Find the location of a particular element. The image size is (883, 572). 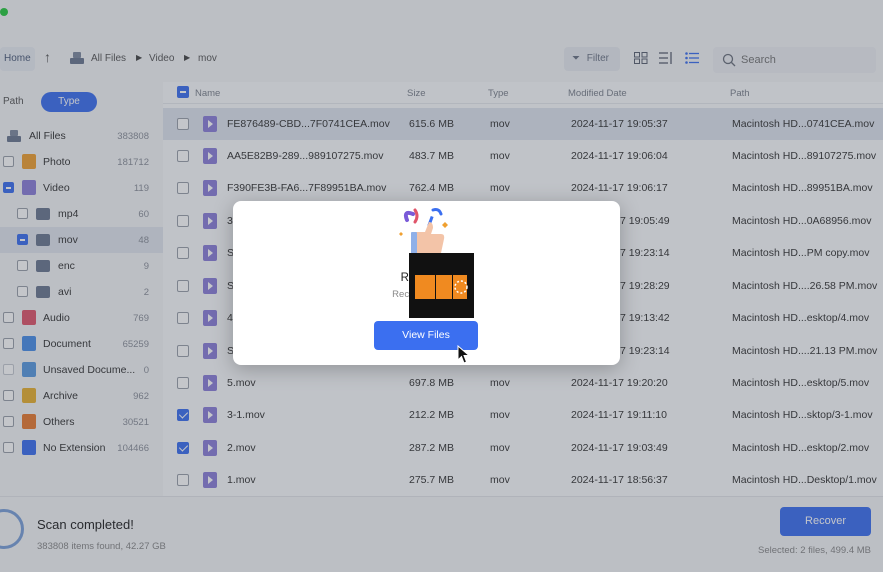

watermark-logo-graphic is located at coordinates (441, 285).